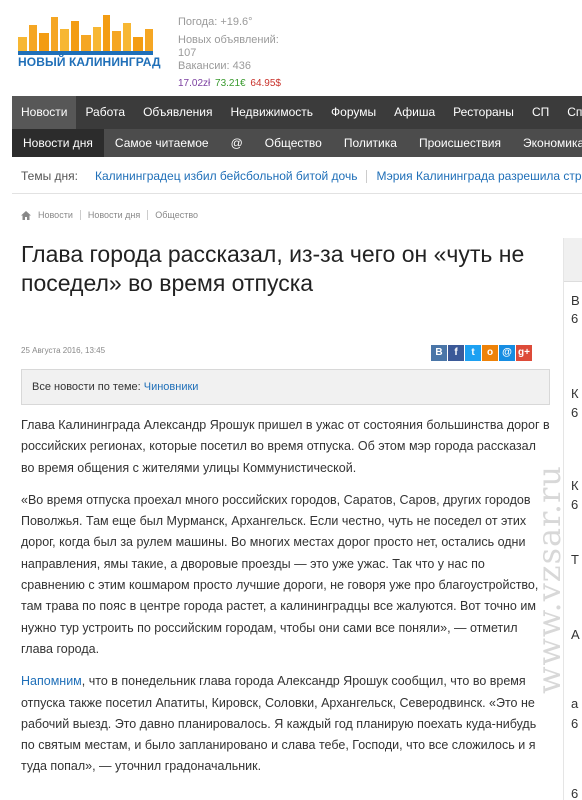 The height and width of the screenshot is (800, 582). I want to click on watermark: www.vzsar.ru, so click(554, 630).